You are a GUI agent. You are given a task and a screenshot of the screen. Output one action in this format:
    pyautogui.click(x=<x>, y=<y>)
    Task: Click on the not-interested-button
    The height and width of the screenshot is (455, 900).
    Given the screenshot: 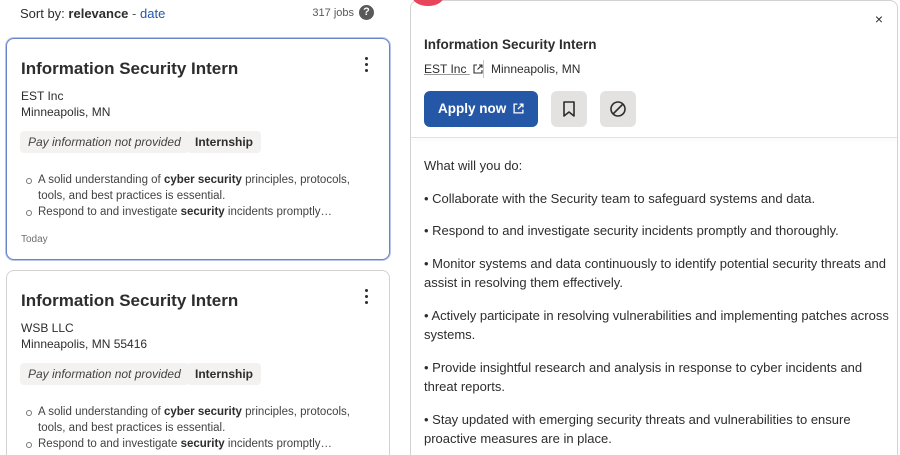 What is the action you would take?
    pyautogui.click(x=618, y=109)
    